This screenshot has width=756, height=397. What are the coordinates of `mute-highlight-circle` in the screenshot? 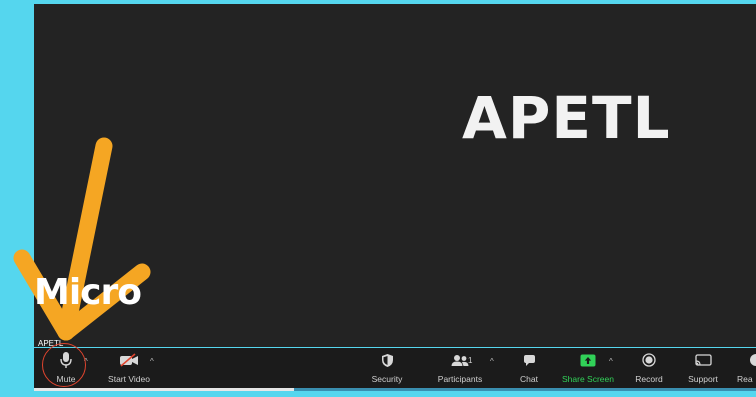 It's located at (64, 365).